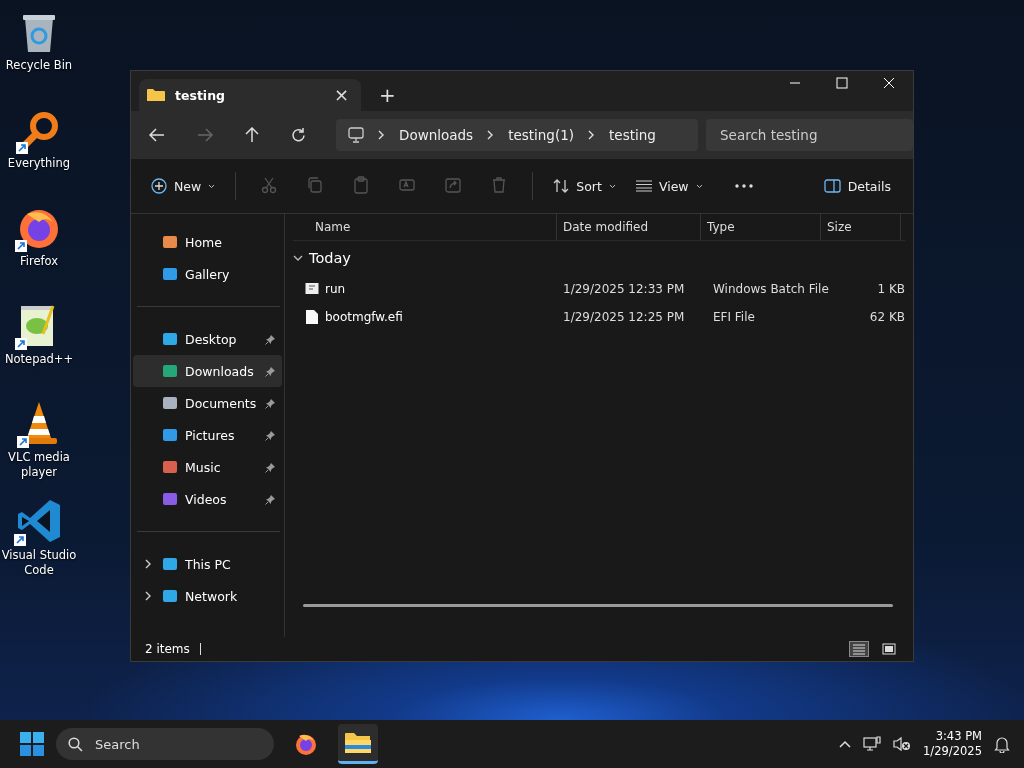 This screenshot has height=768, width=1024. I want to click on date-cell-text: 1/29/2025 12:25 PM, so click(624, 317).